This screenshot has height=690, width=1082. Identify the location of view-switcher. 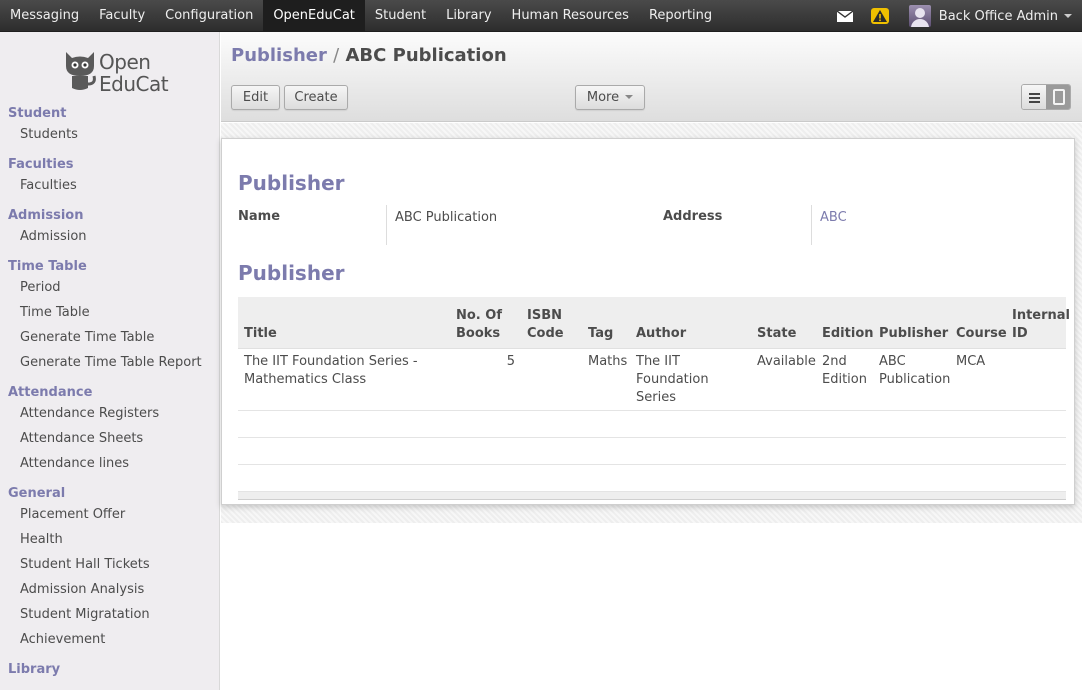
(1046, 97).